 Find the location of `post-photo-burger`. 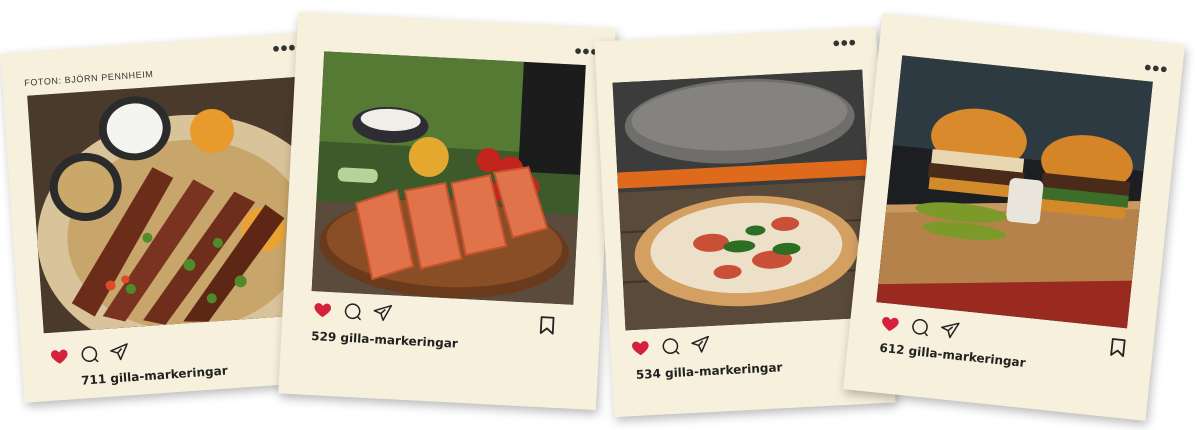

post-photo-burger is located at coordinates (1014, 192).